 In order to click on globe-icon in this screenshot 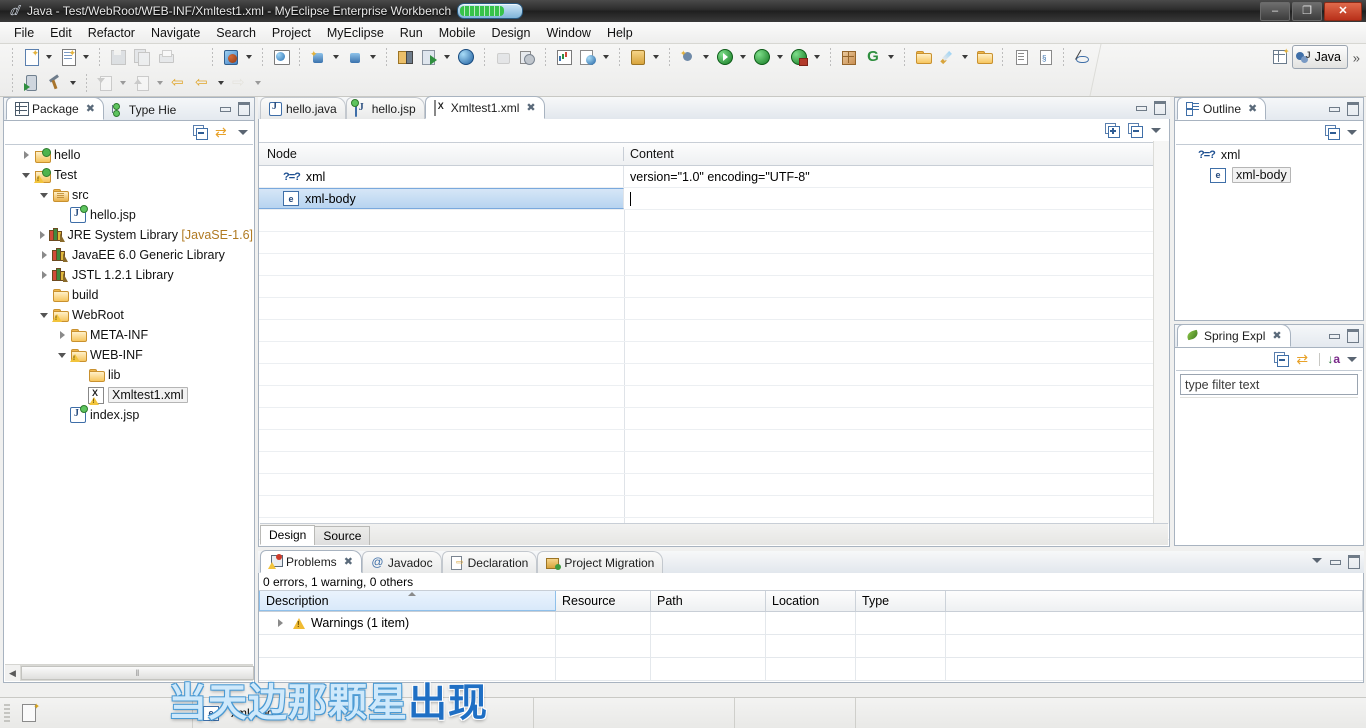, I will do `click(466, 57)`.